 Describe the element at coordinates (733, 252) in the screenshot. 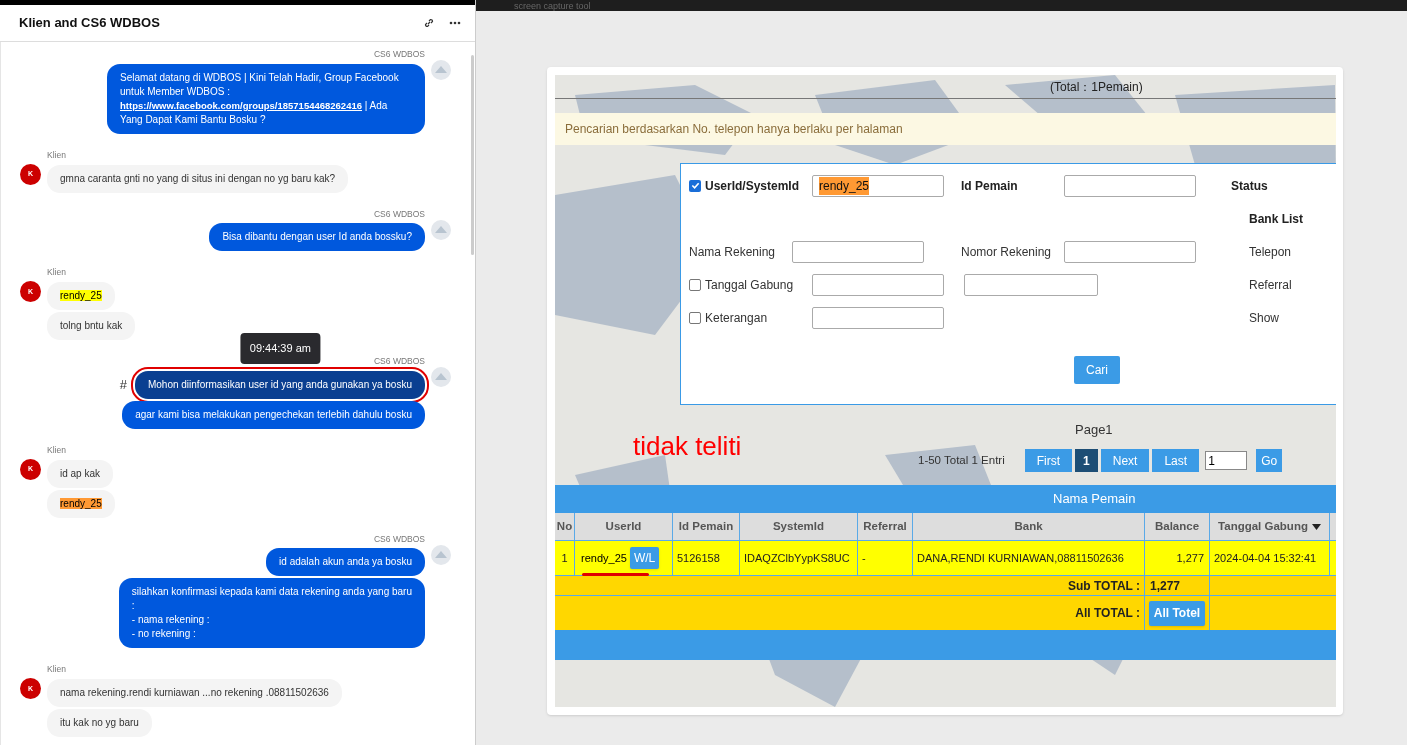

I see `field-label: Nama Rekening` at that location.